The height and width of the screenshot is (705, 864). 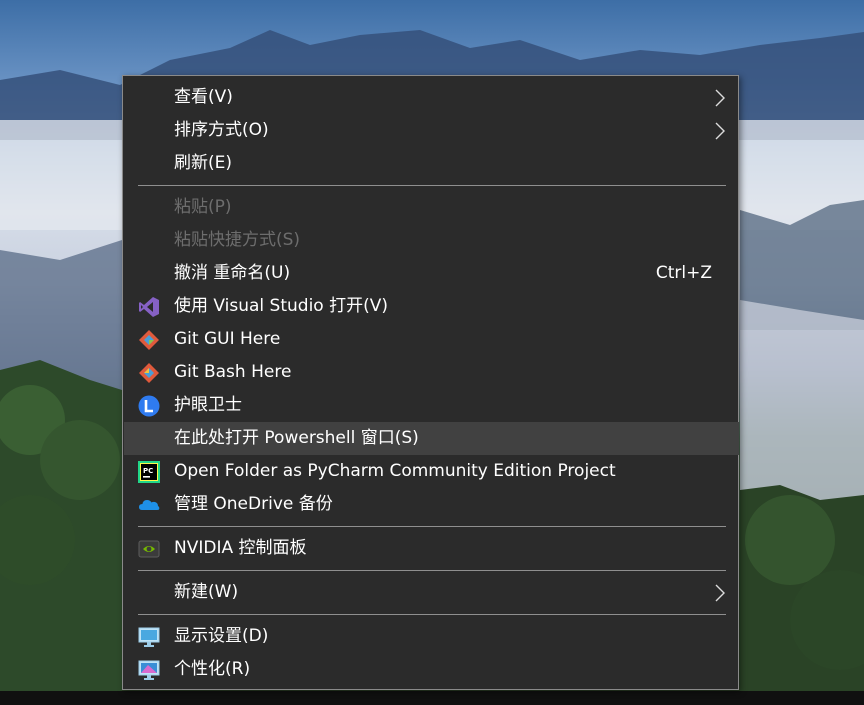 I want to click on eye-guard-icon, so click(x=149, y=406).